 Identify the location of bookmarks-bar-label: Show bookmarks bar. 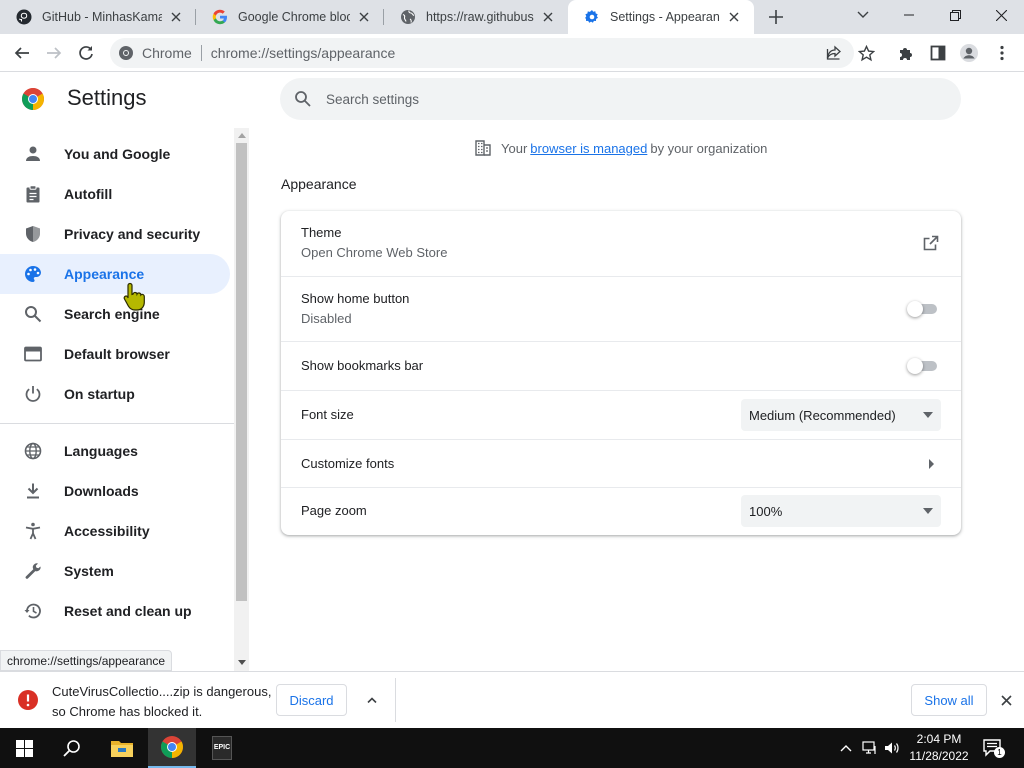
(362, 365).